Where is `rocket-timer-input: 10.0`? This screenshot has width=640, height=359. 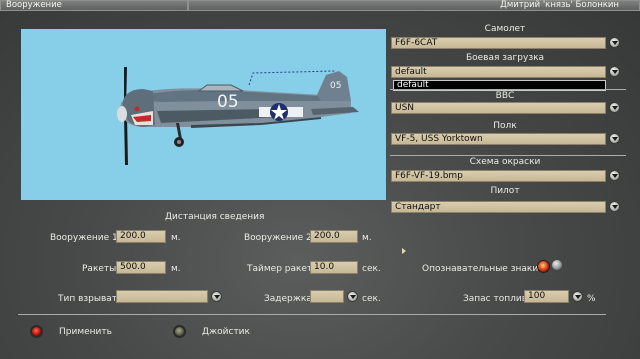
rocket-timer-input: 10.0 is located at coordinates (334, 267).